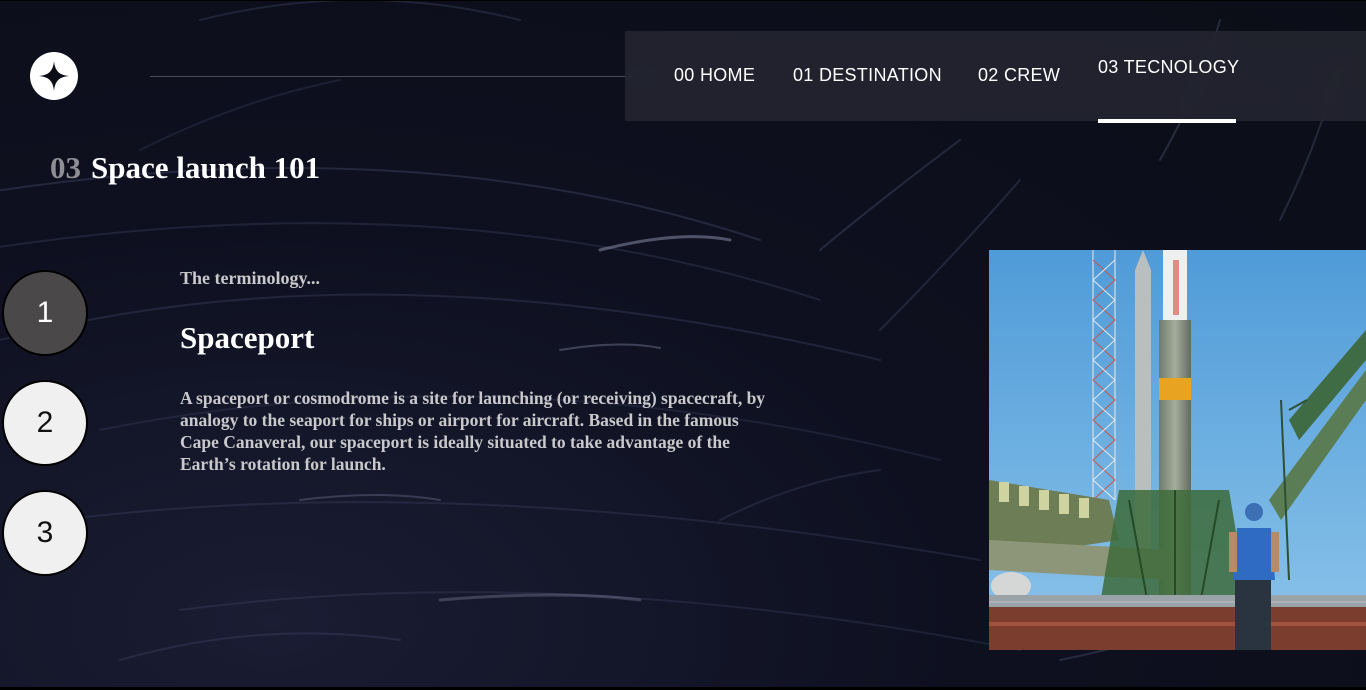  What do you see at coordinates (1181, 67) in the screenshot?
I see `nav-technology-label: TECNOLOGY` at bounding box center [1181, 67].